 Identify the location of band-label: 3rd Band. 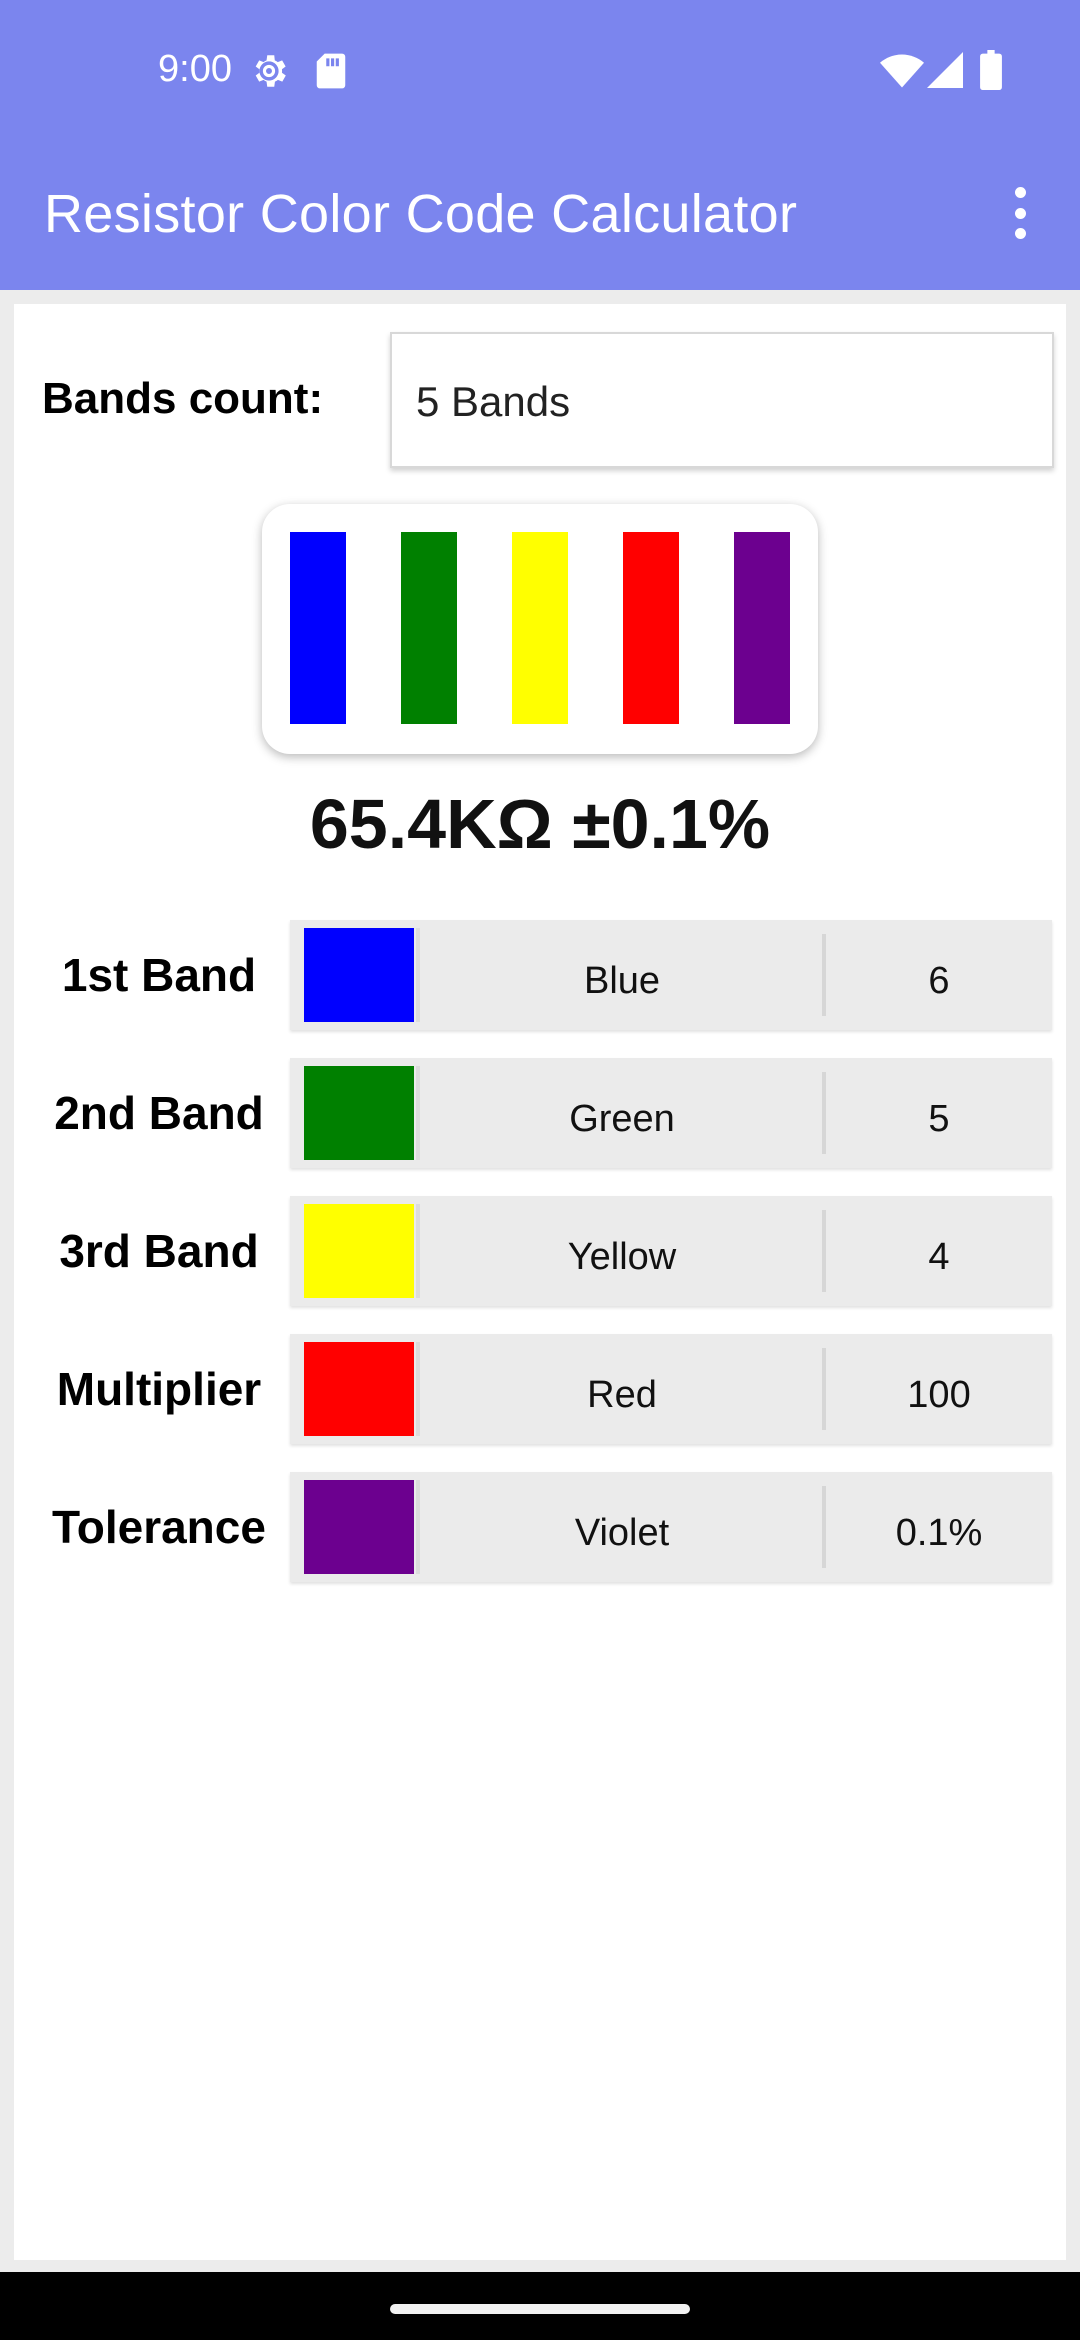
(159, 1251).